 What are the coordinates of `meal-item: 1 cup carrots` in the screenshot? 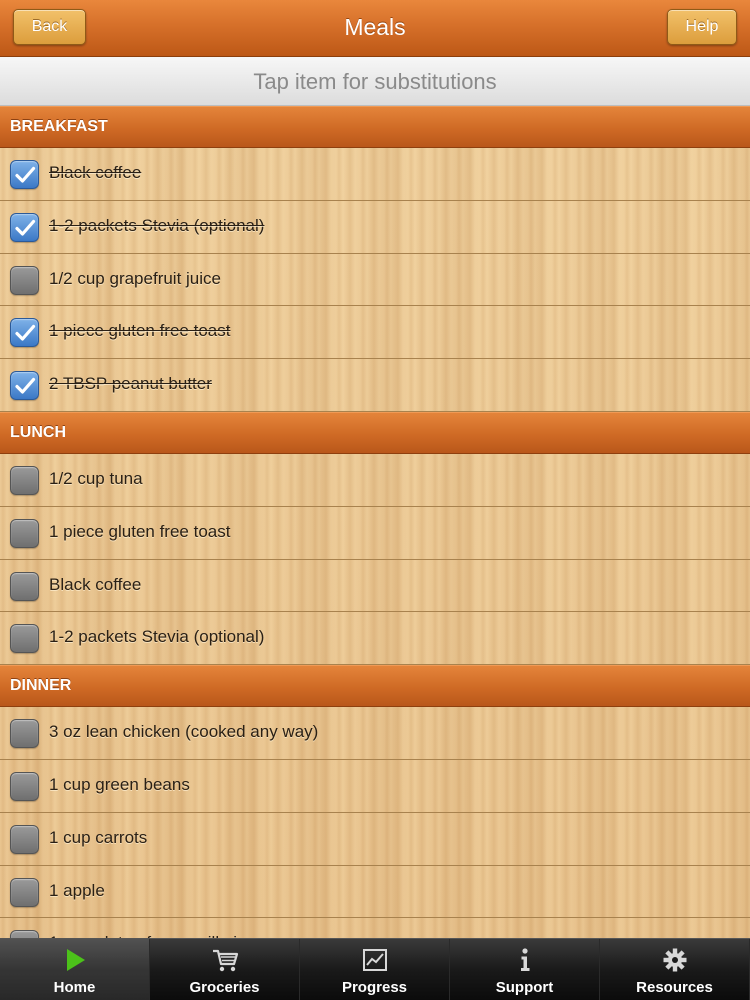 It's located at (375, 839).